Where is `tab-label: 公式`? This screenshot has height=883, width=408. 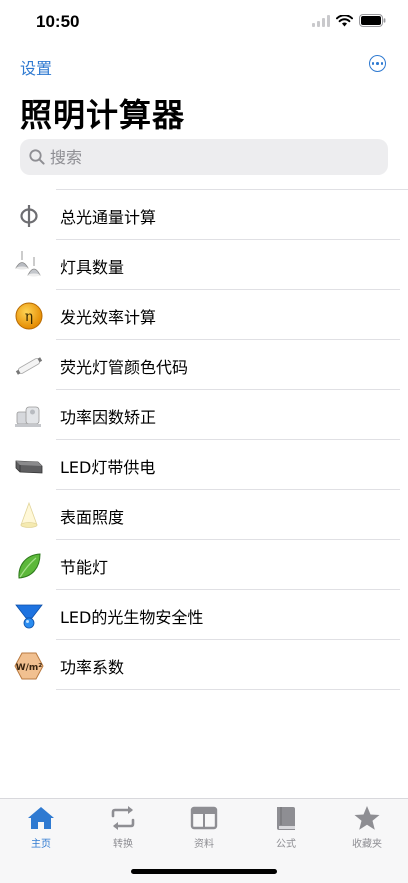
tab-label: 公式 is located at coordinates (286, 844).